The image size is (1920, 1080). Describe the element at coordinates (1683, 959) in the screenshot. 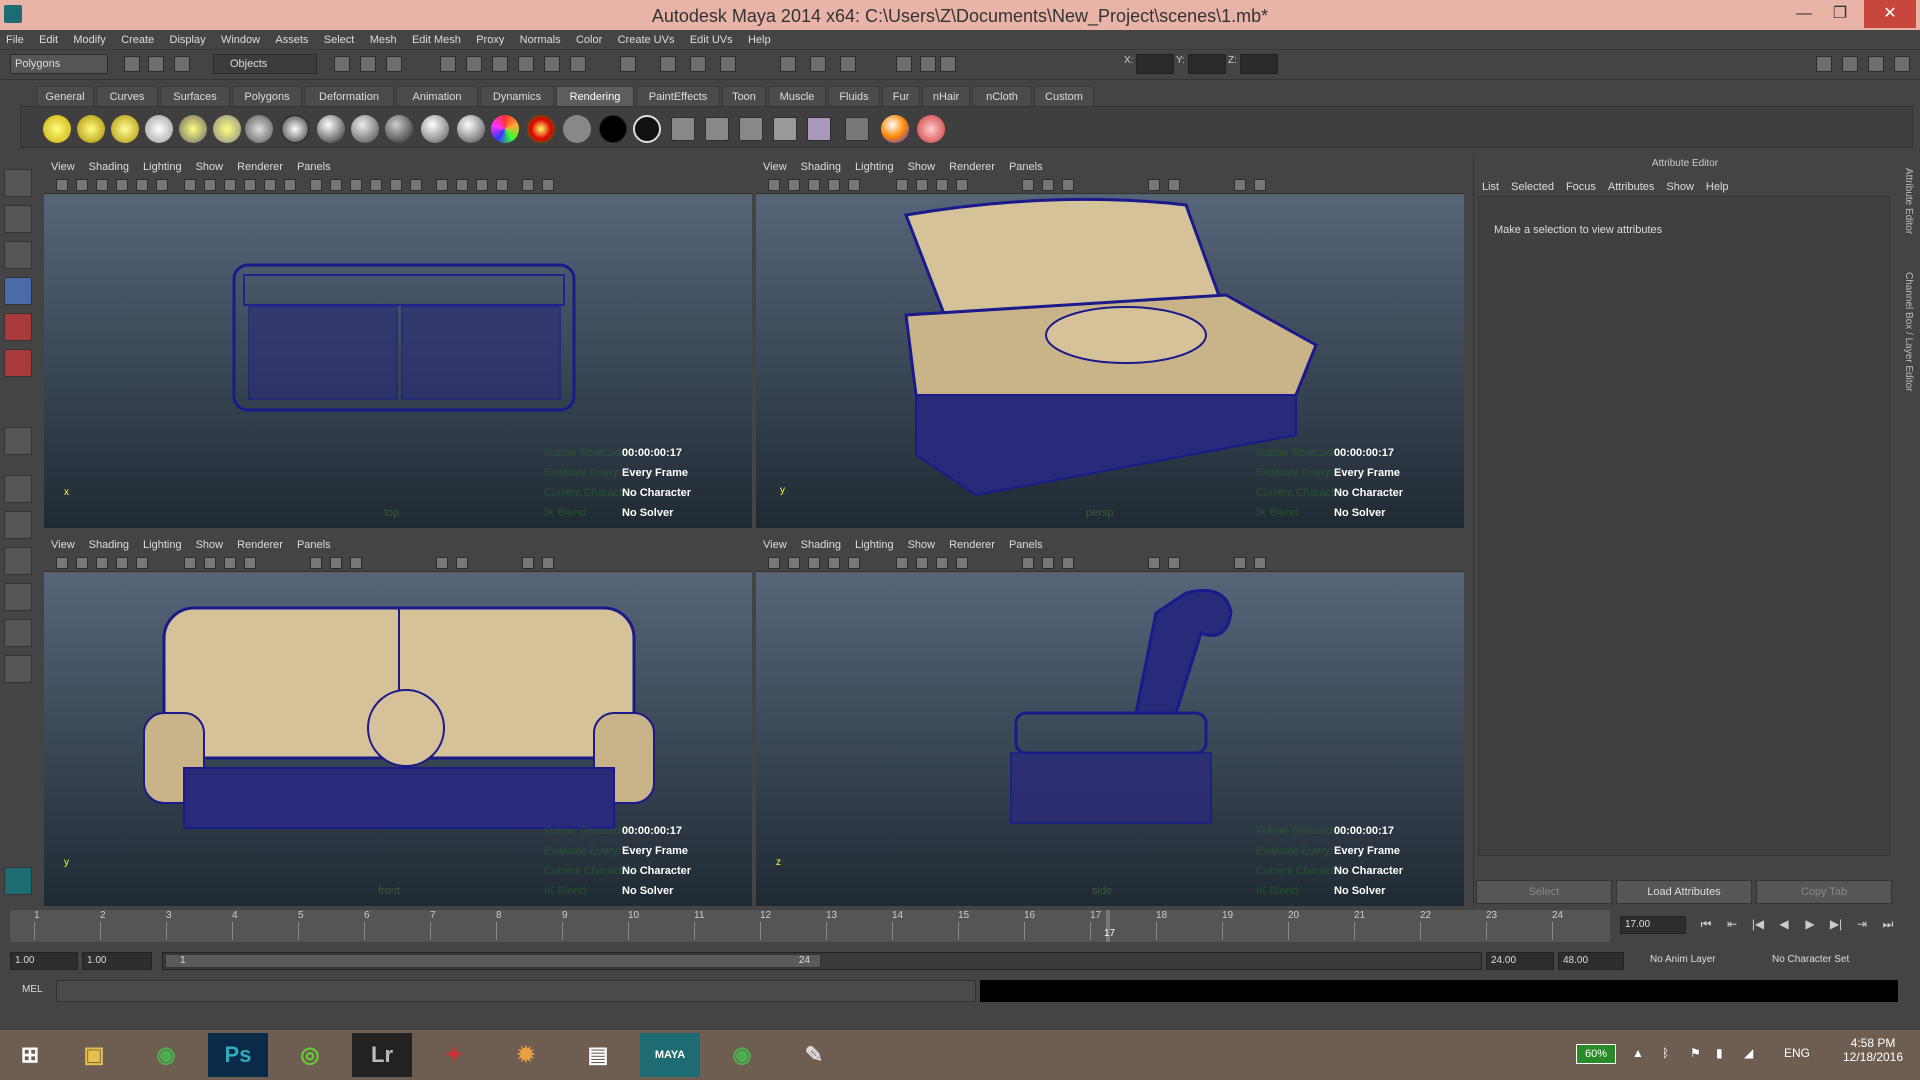

I see `anim-layer-selector: No Anim Layer` at that location.